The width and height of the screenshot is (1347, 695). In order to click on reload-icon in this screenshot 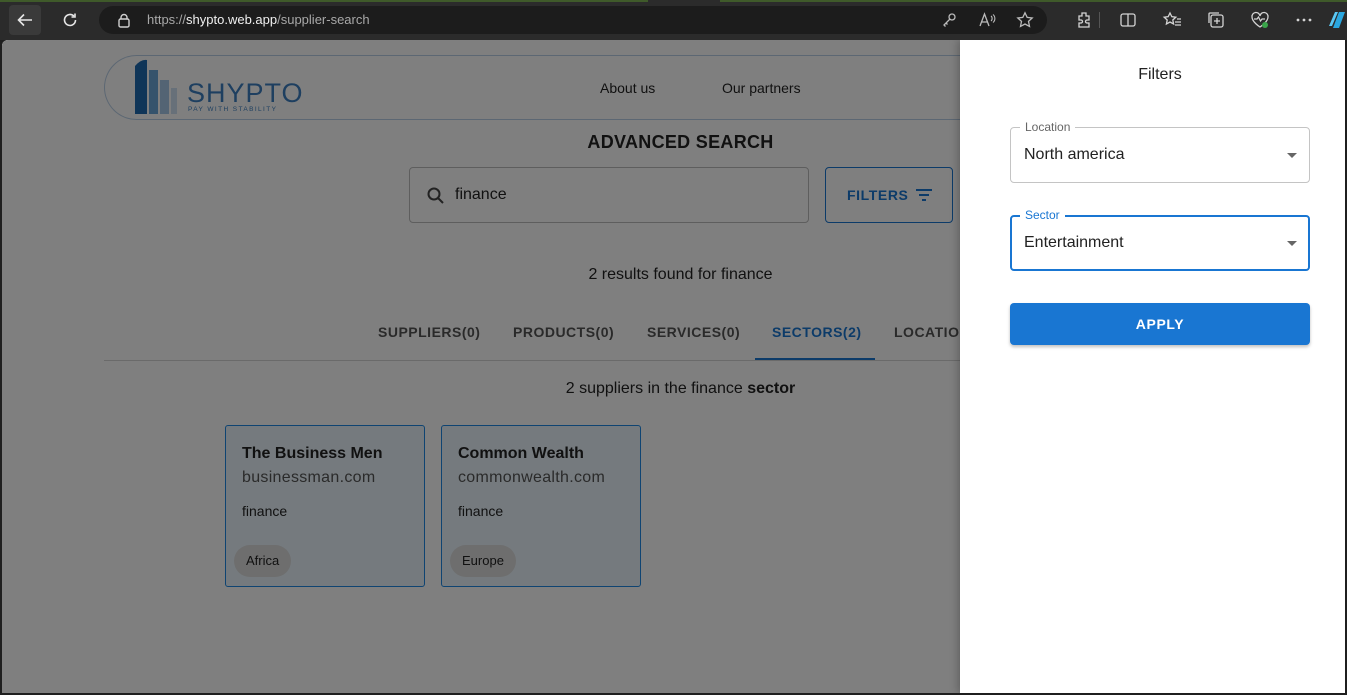, I will do `click(70, 20)`.